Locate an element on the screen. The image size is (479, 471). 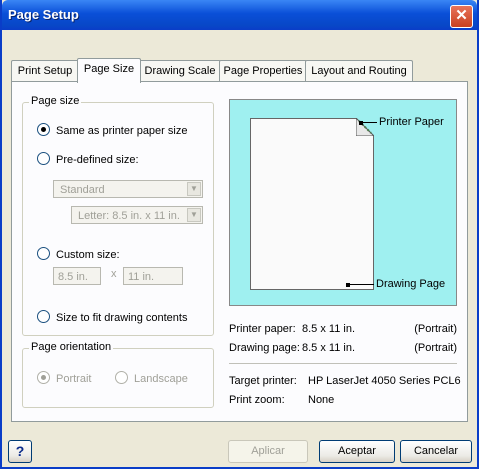
drawing-page-value: 8.5 x 11 in. is located at coordinates (328, 348).